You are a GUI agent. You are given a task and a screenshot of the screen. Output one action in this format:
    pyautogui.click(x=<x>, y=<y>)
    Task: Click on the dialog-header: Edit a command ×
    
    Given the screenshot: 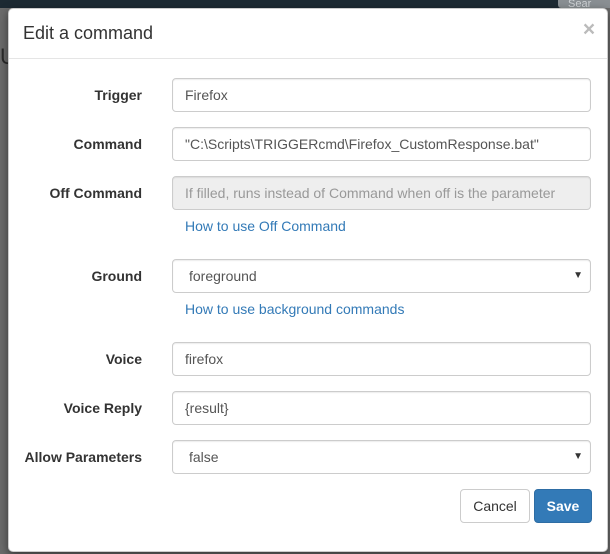 What is the action you would take?
    pyautogui.click(x=308, y=34)
    